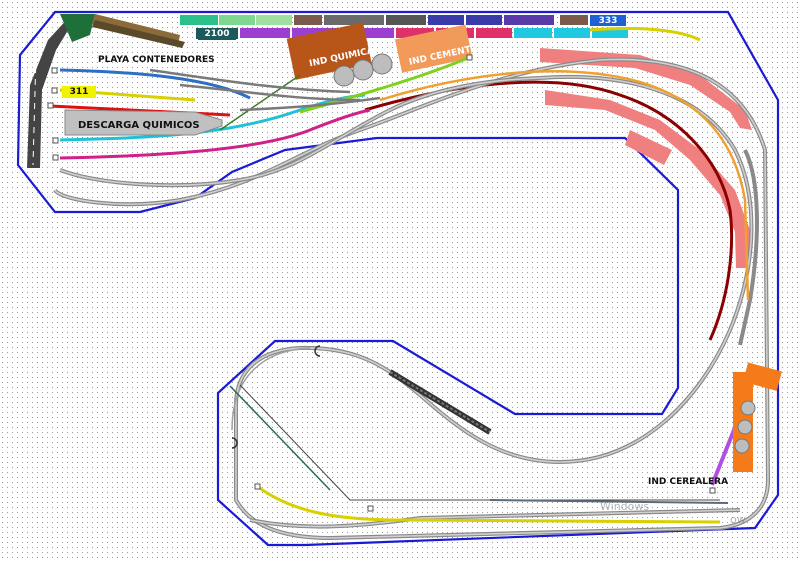 The height and width of the screenshot is (561, 800). I want to click on loco-311-tag: 311, so click(79, 92).